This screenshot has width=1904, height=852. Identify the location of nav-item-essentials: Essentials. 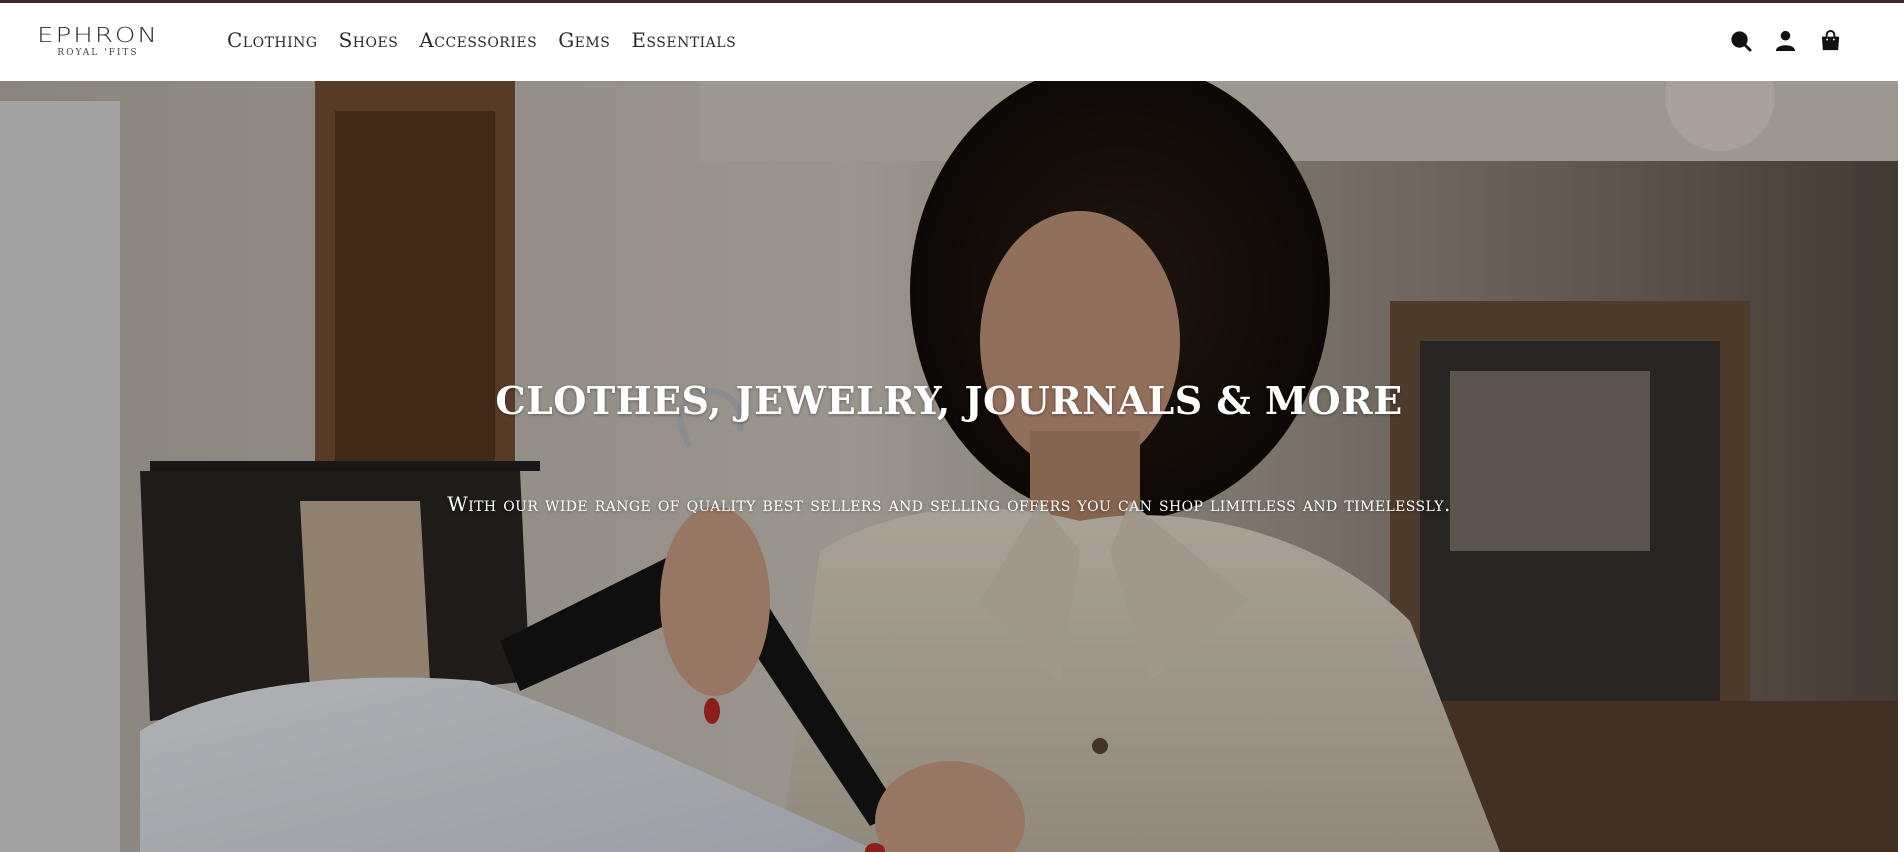
(683, 40).